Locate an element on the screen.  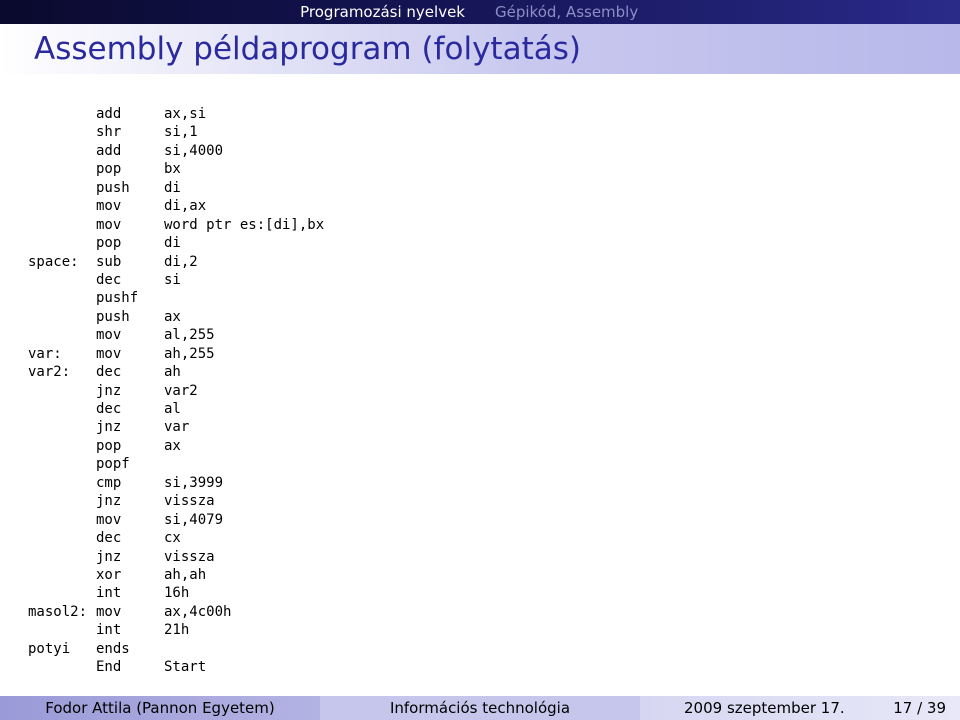
code-operands: 16h is located at coordinates (177, 593).